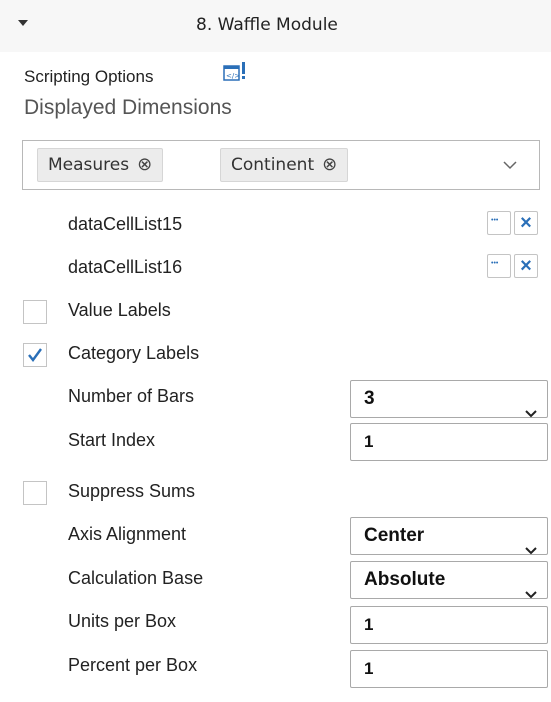 The width and height of the screenshot is (551, 702). I want to click on axis-alignment-select: Center, so click(449, 536).